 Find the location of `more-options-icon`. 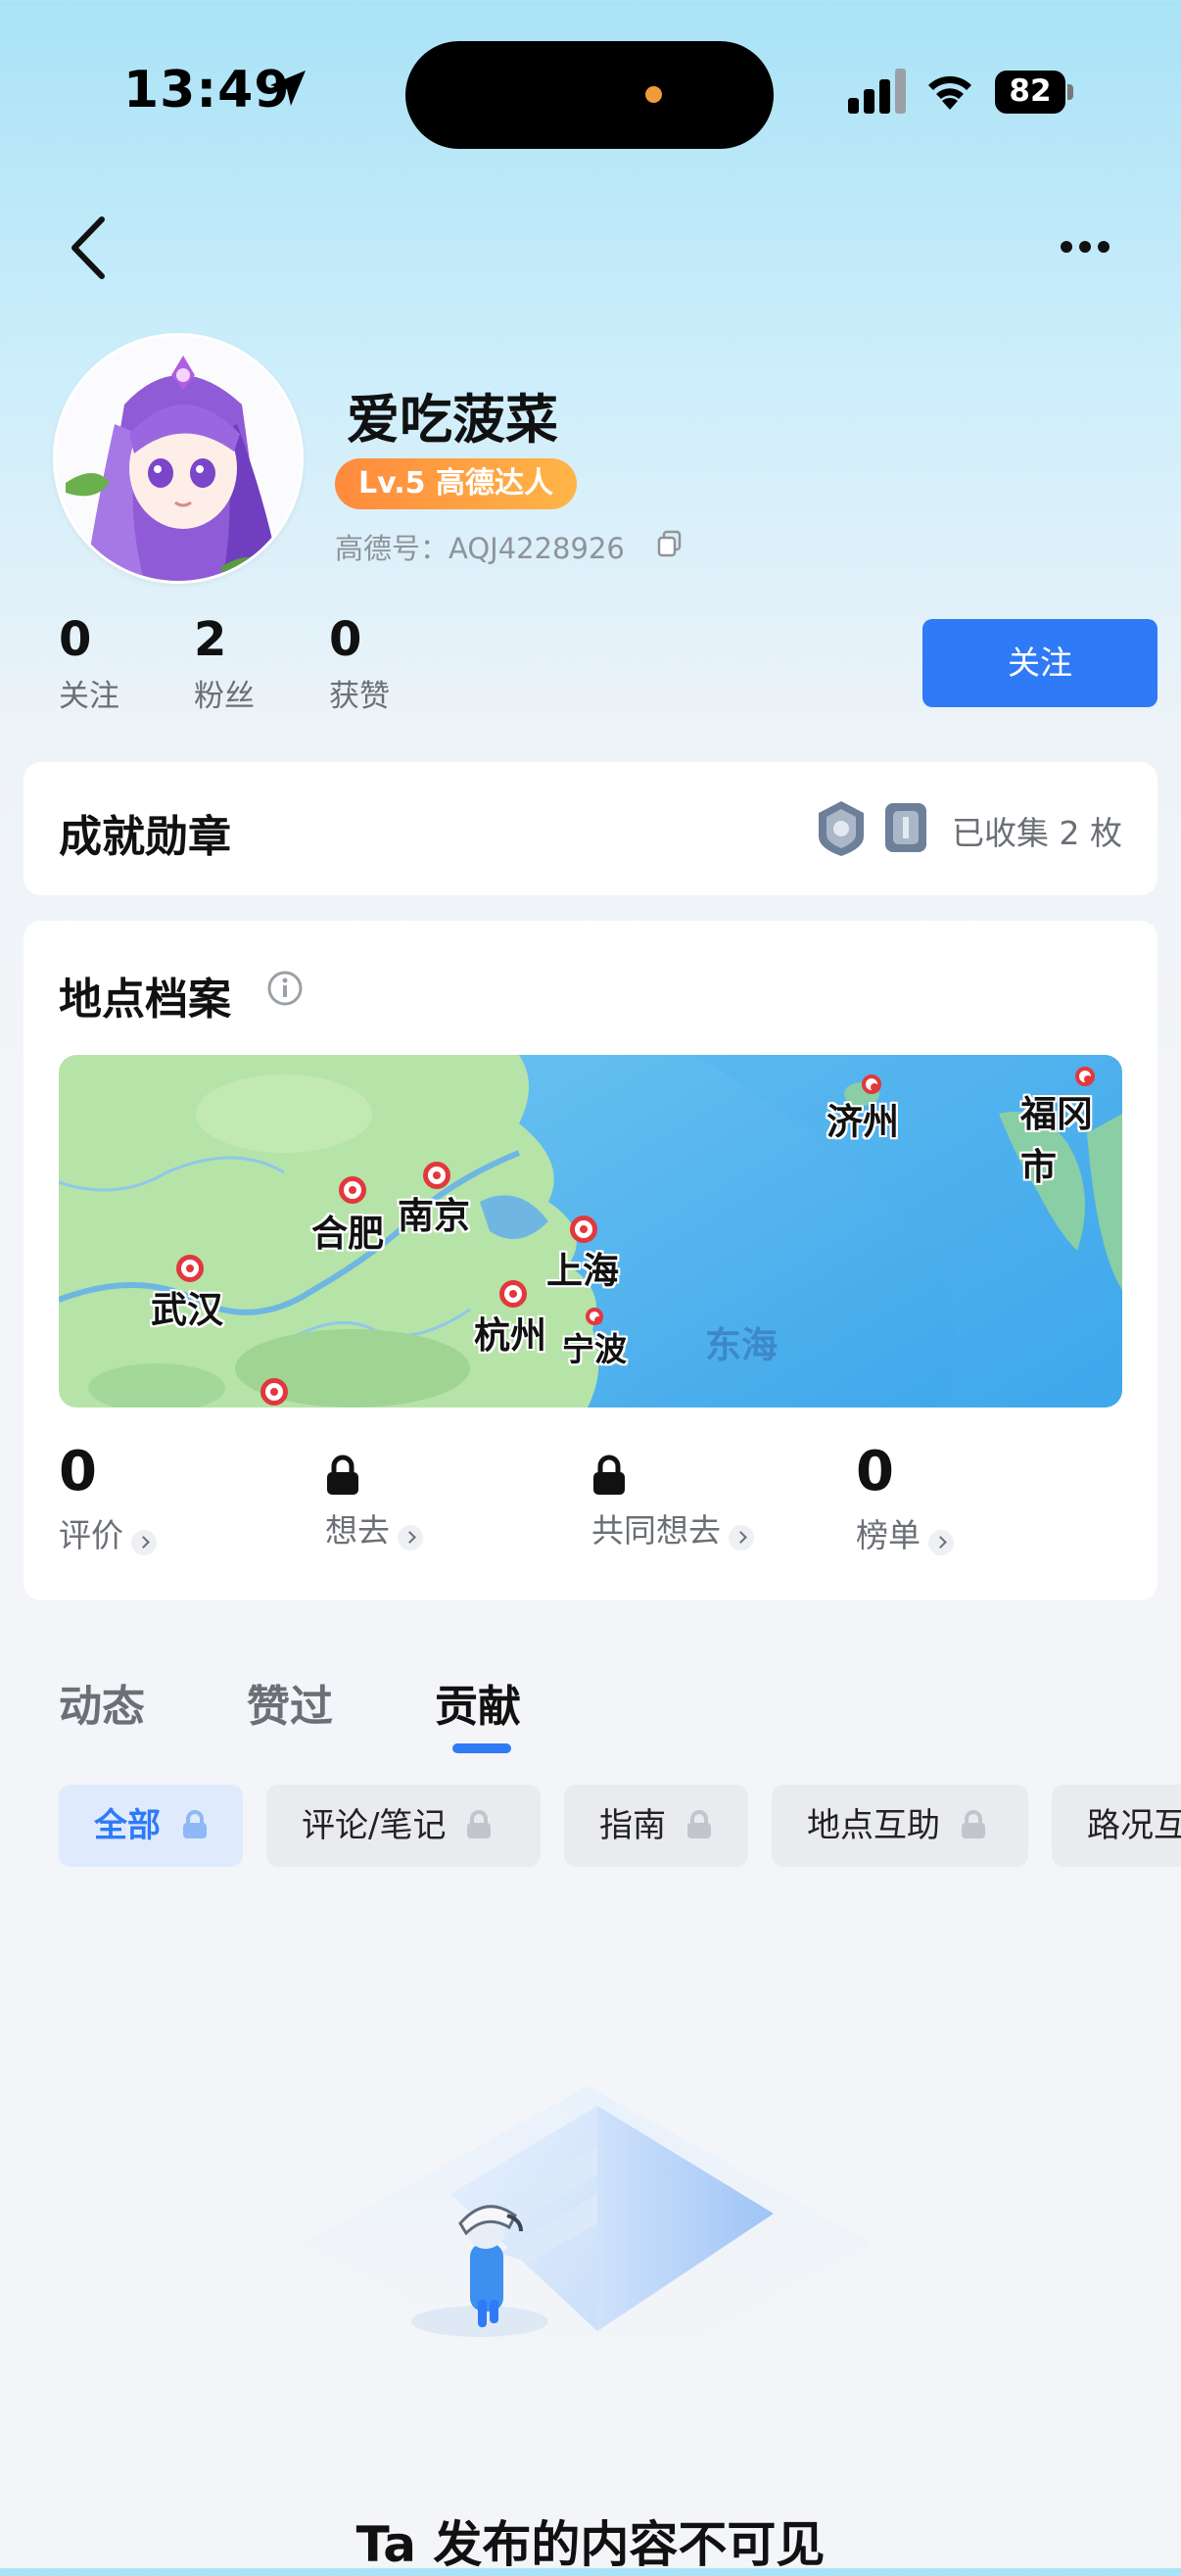

more-options-icon is located at coordinates (1085, 246).